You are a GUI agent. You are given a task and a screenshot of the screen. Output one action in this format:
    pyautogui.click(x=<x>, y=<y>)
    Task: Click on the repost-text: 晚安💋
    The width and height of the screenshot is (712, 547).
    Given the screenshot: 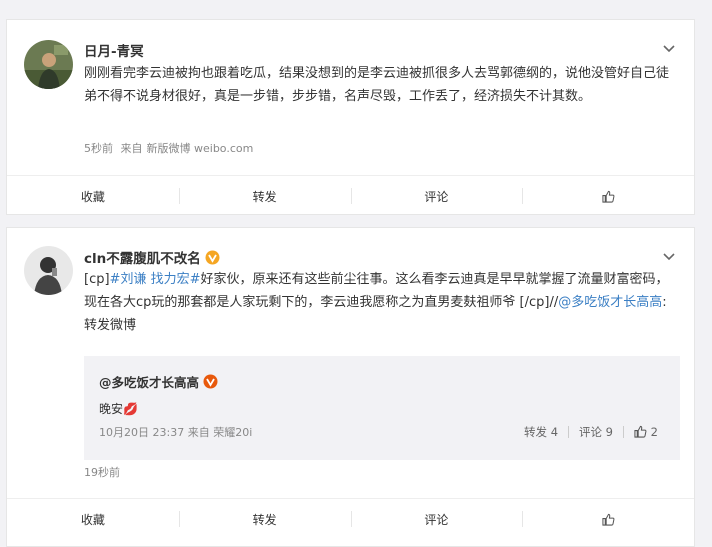 What is the action you would take?
    pyautogui.click(x=118, y=409)
    